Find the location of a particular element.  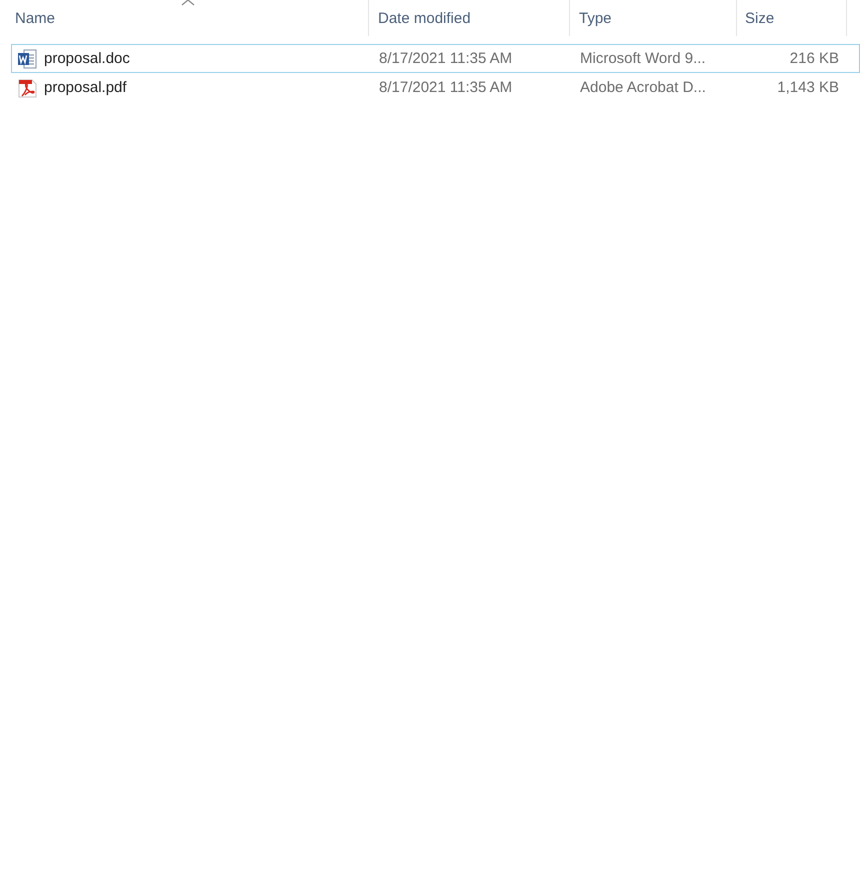

file-row: proposal.doc 8/17/2021 11:35 AM Microsoft Word 9... 216 KB is located at coordinates (435, 58).